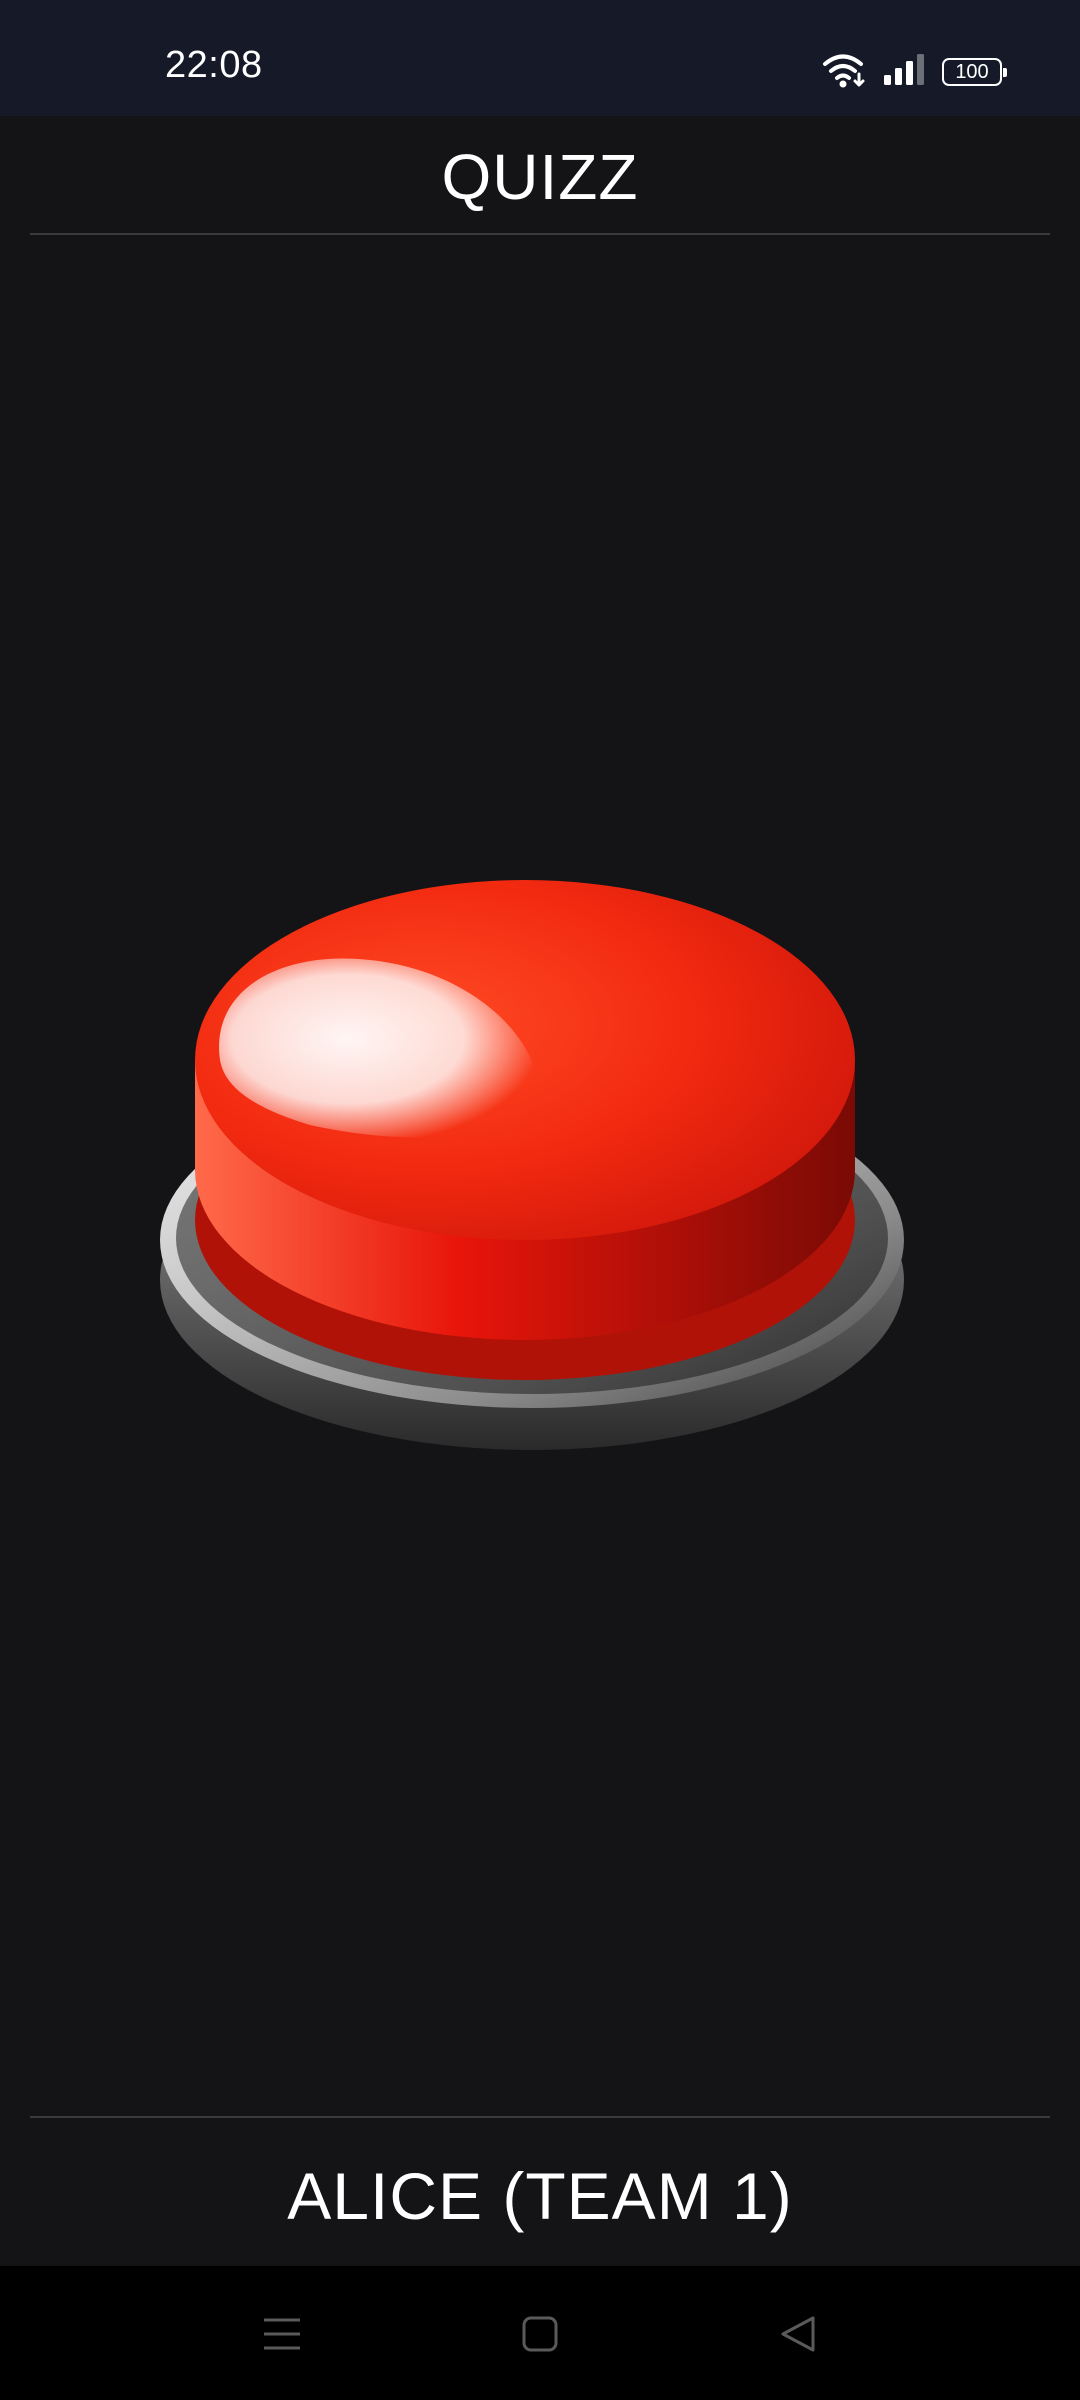 Image resolution: width=1080 pixels, height=2400 pixels. I want to click on signal-icon, so click(904, 72).